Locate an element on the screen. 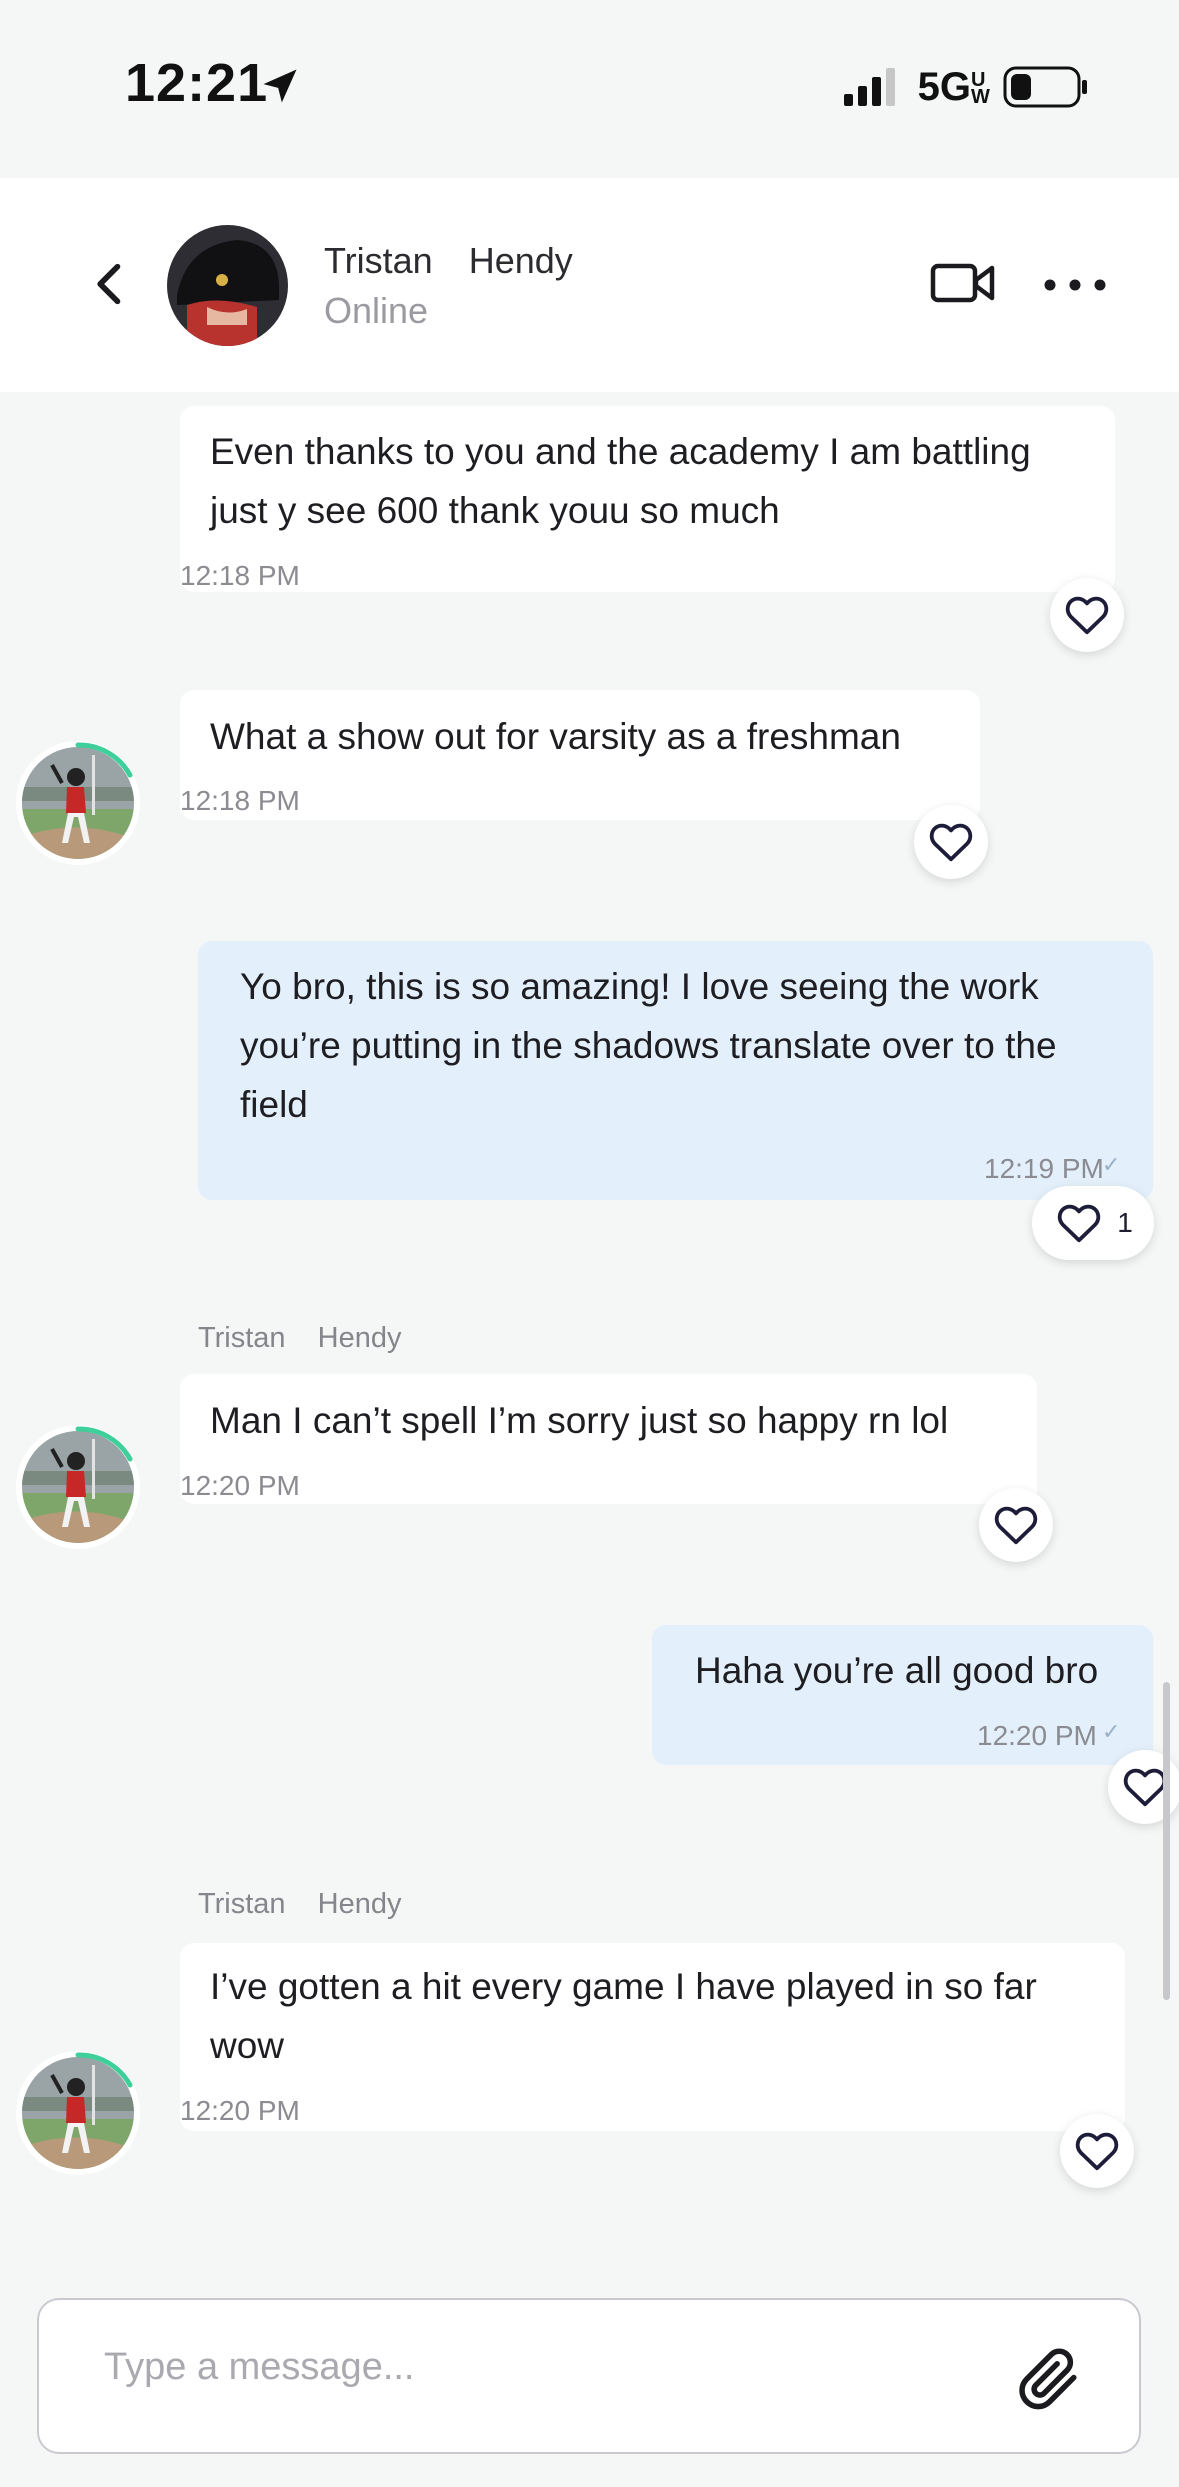 The image size is (1179, 2487). message-time: 12:19 PM is located at coordinates (1044, 1168).